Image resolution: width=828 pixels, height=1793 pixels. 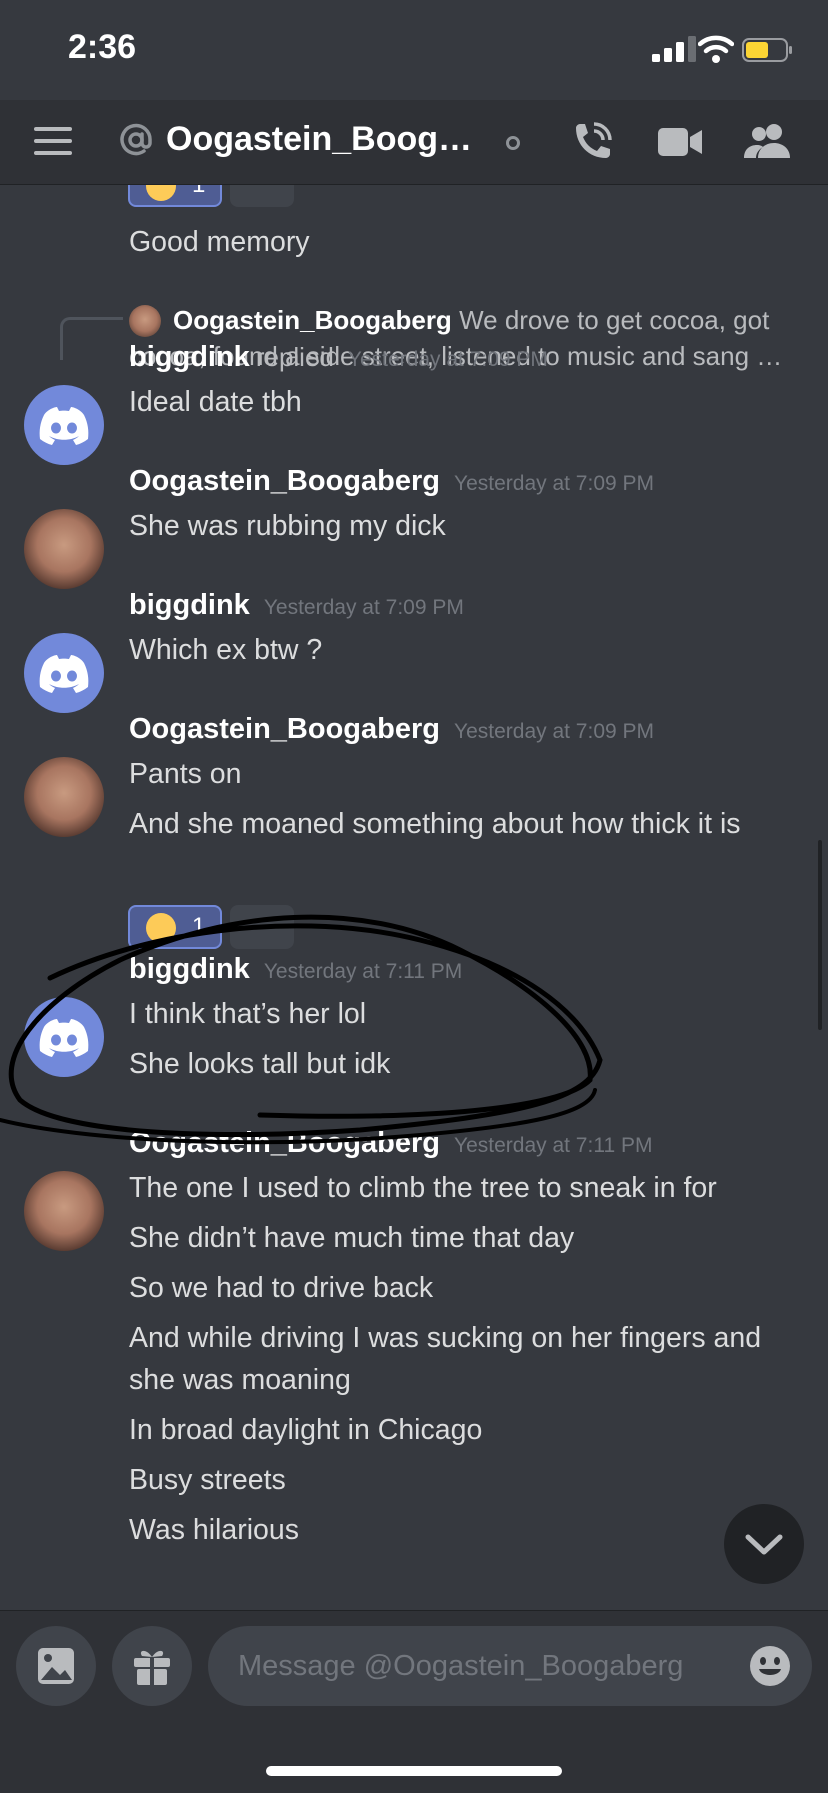 I want to click on message-header: biggdink Yesterday at 7:09 PM, so click(x=296, y=605).